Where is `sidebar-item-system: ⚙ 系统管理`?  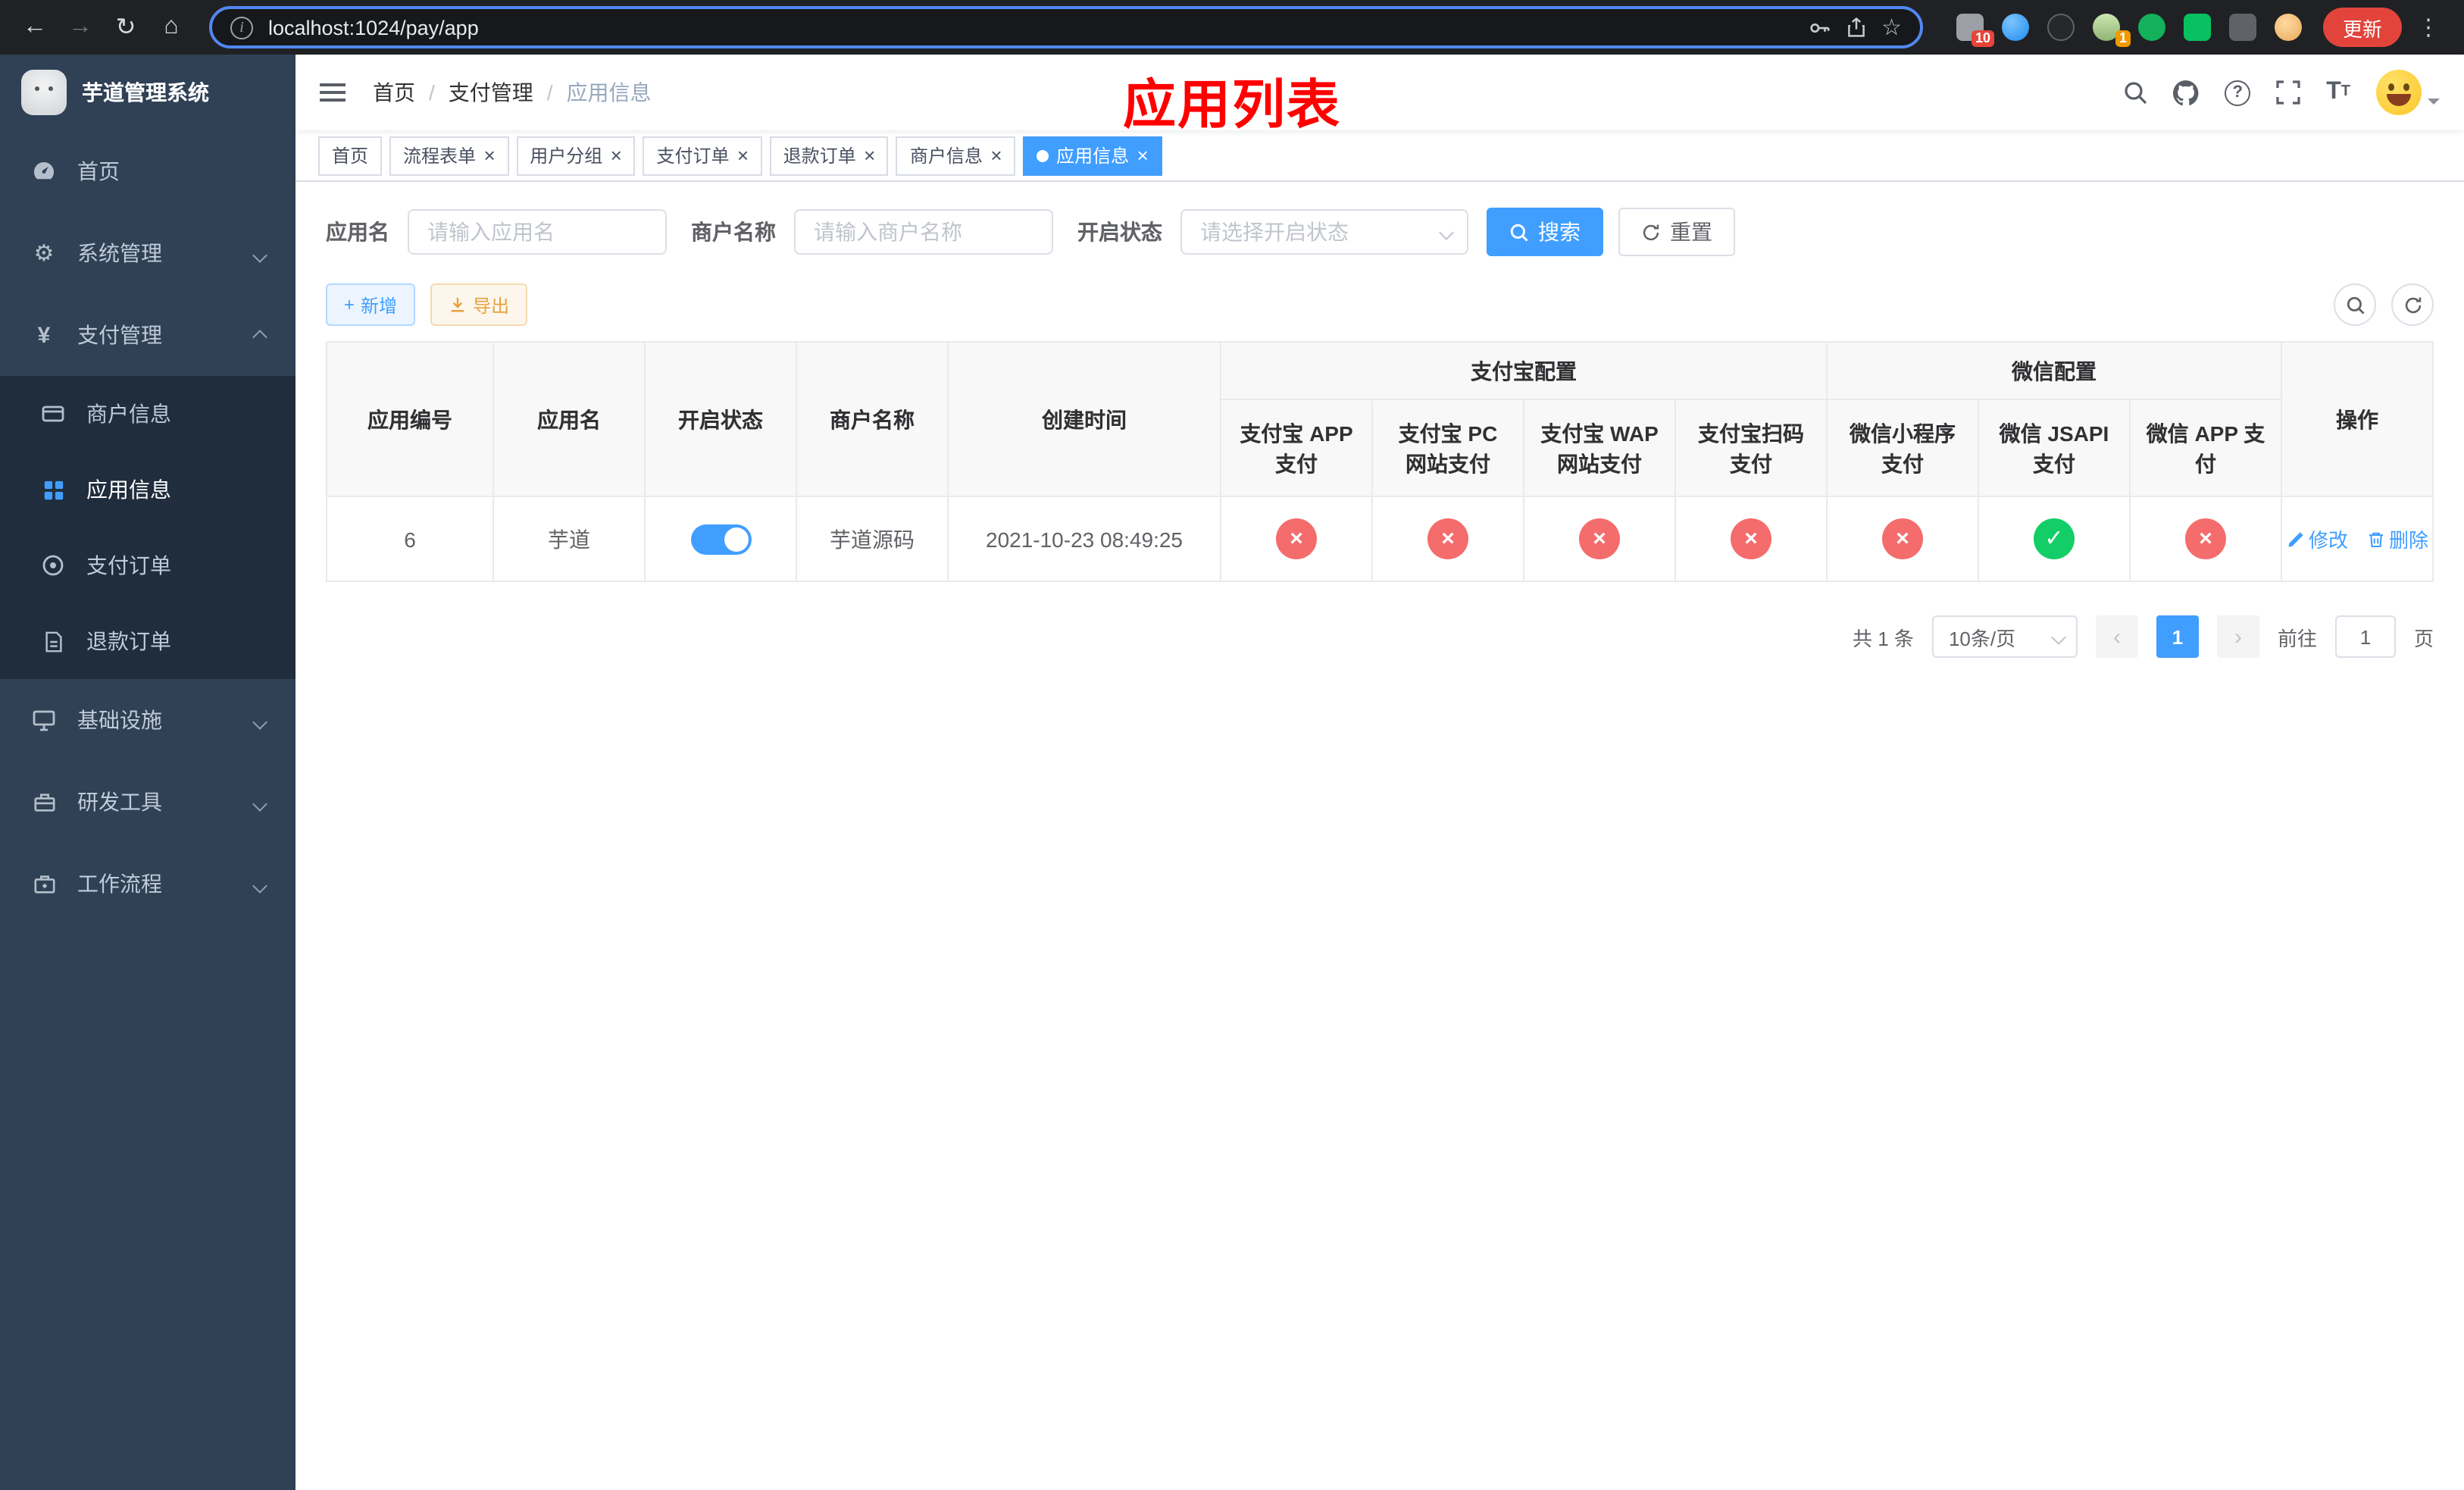
sidebar-item-system: ⚙ 系统管理 is located at coordinates (147, 253).